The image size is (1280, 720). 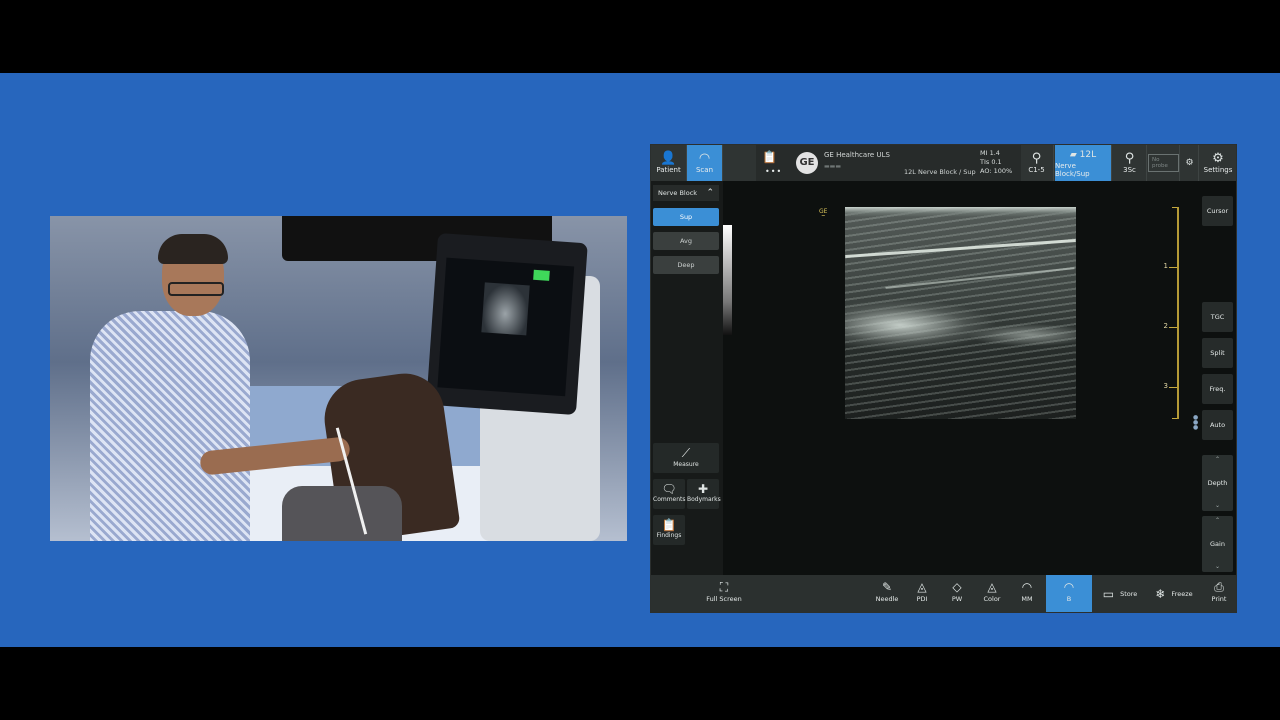 I want to click on clipboard-icon: 📋, so click(x=769, y=157).